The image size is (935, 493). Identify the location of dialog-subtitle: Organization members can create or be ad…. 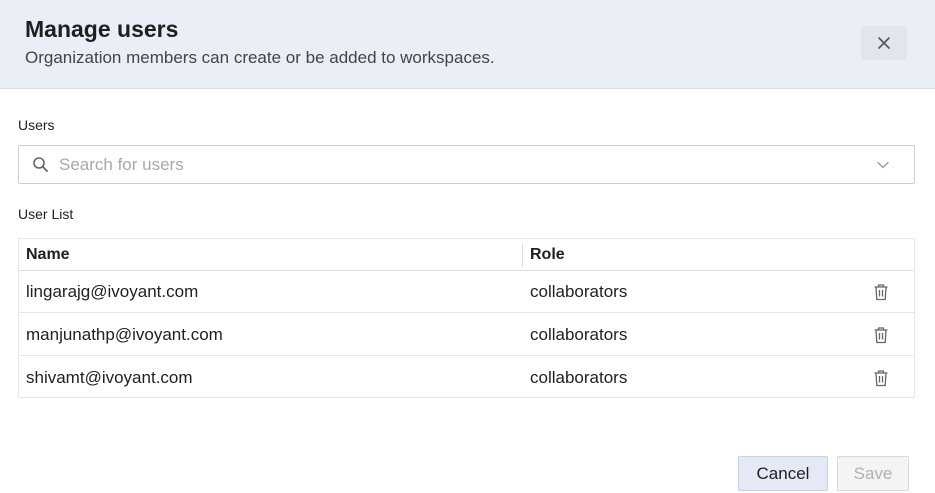
(260, 57).